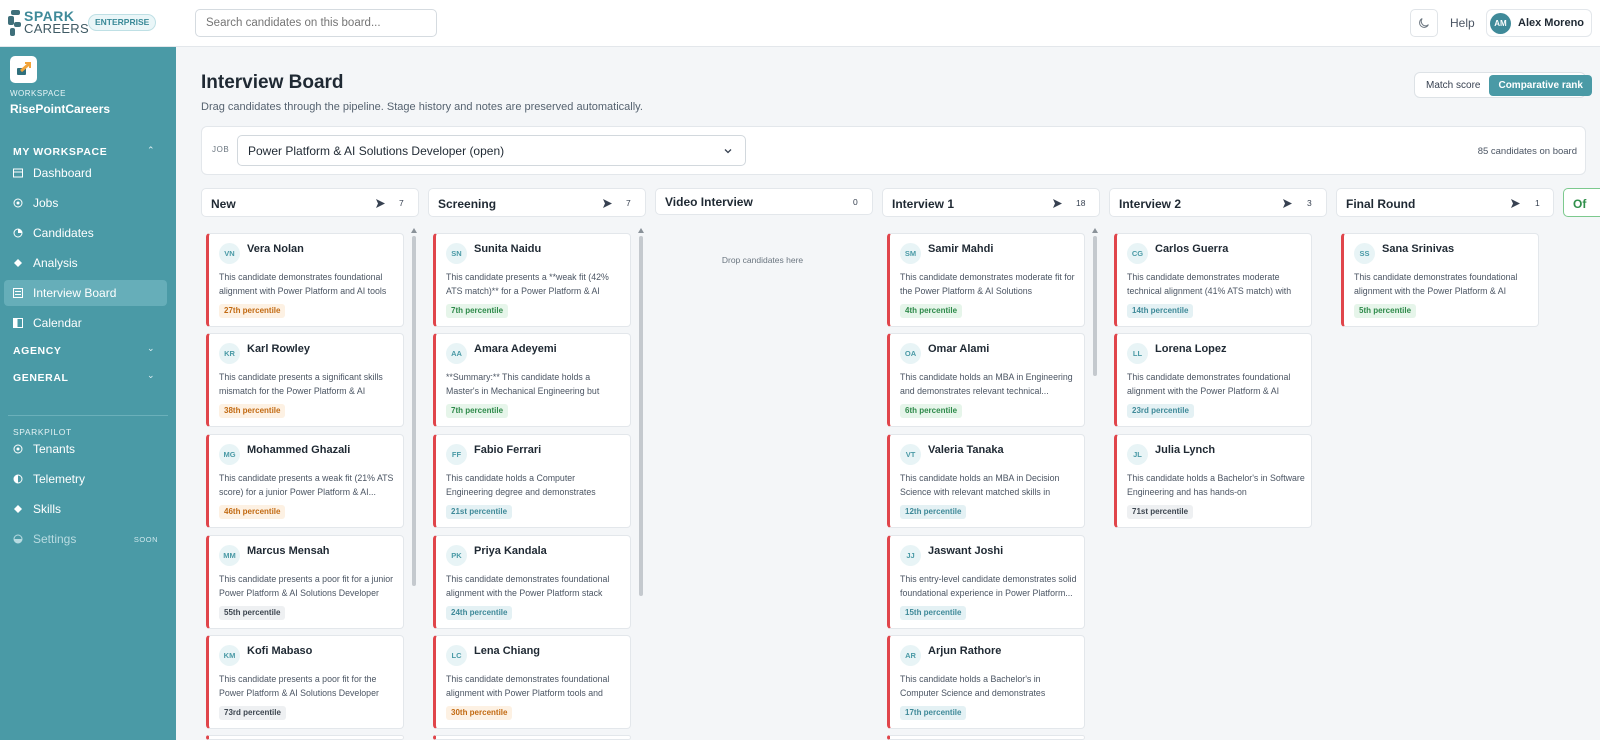  Describe the element at coordinates (1445, 202) in the screenshot. I see `column-header-final-round: Final Round 1` at that location.